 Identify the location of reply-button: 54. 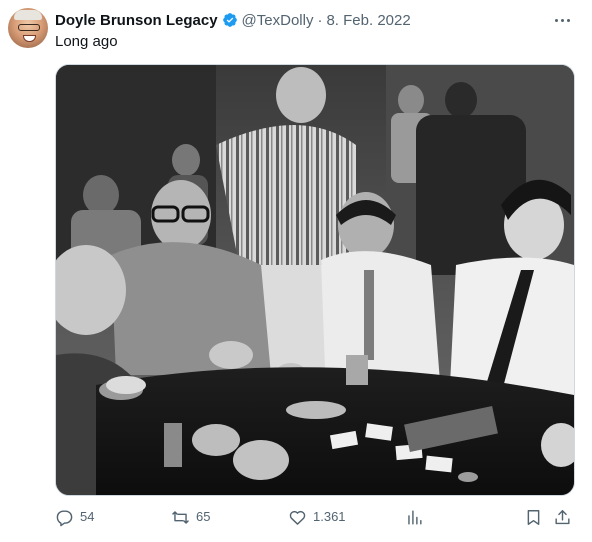
(74, 517).